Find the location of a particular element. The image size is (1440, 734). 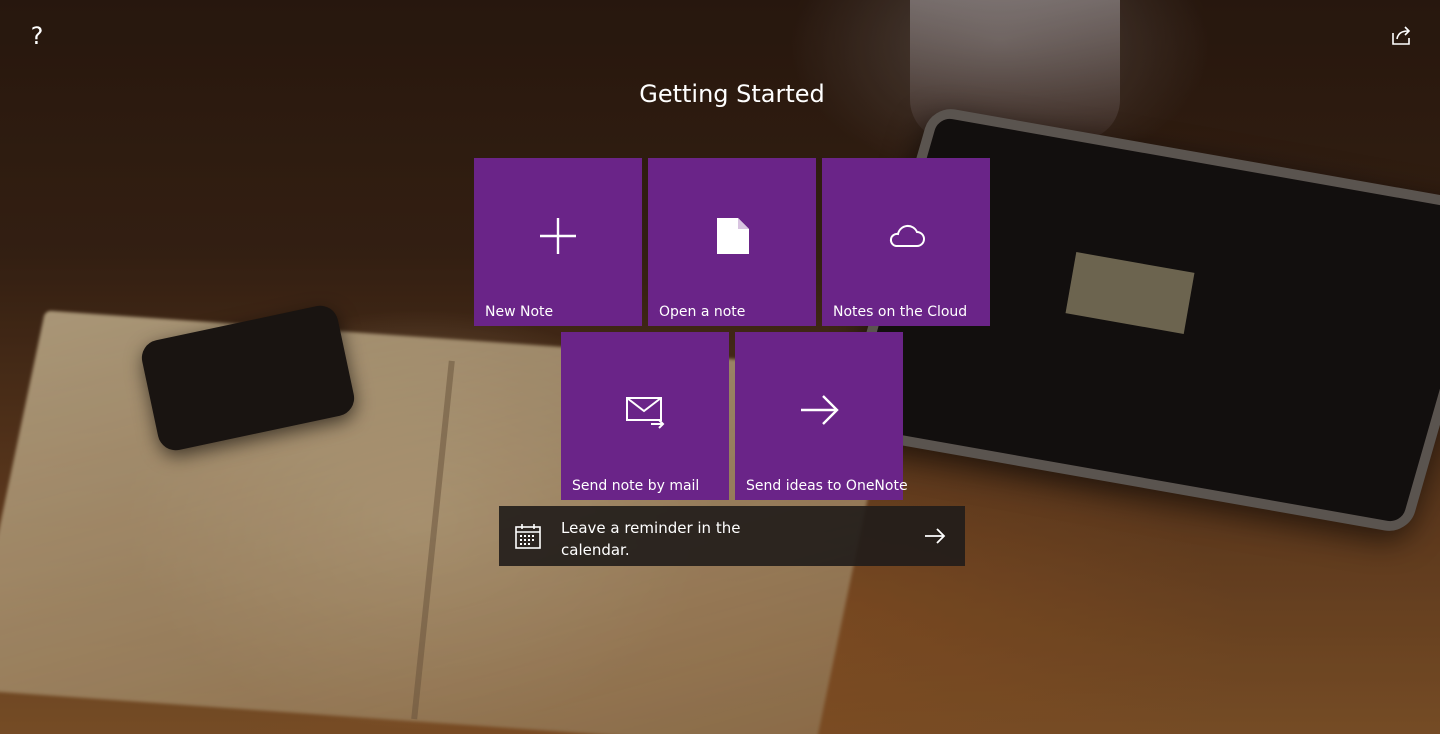

tile-label: Notes on the Cloud is located at coordinates (900, 312).